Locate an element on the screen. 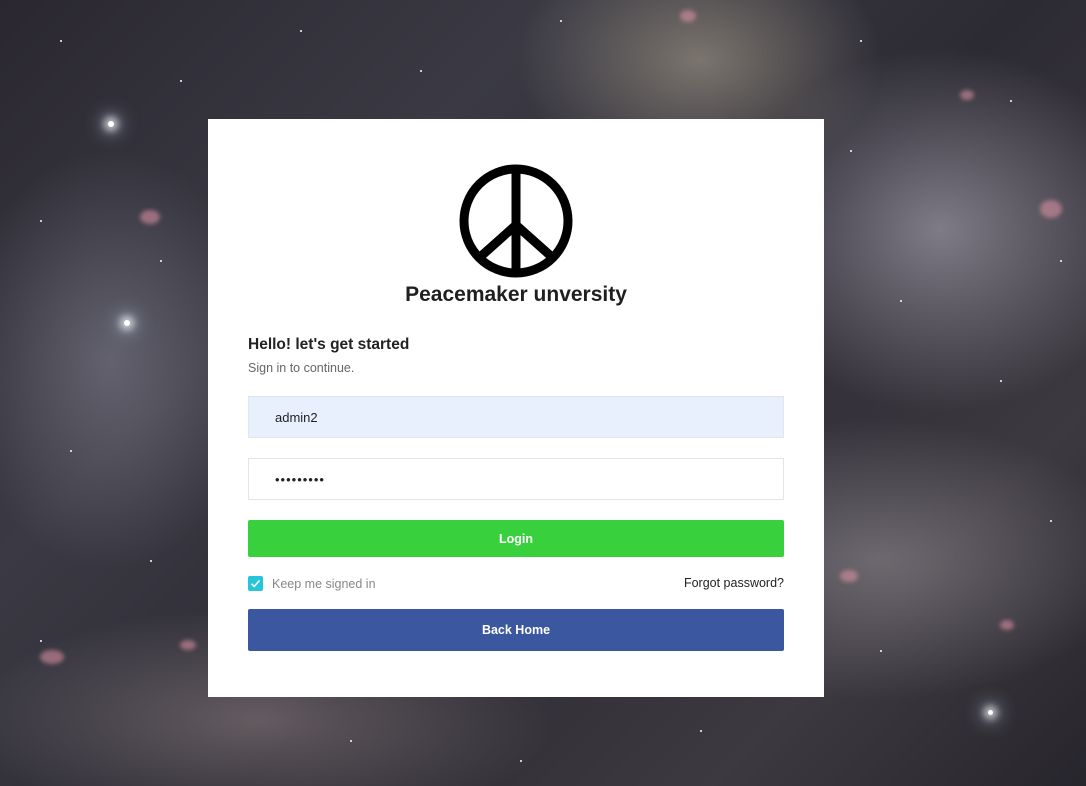 This screenshot has height=786, width=1086. back-home-button: Back Home is located at coordinates (516, 630).